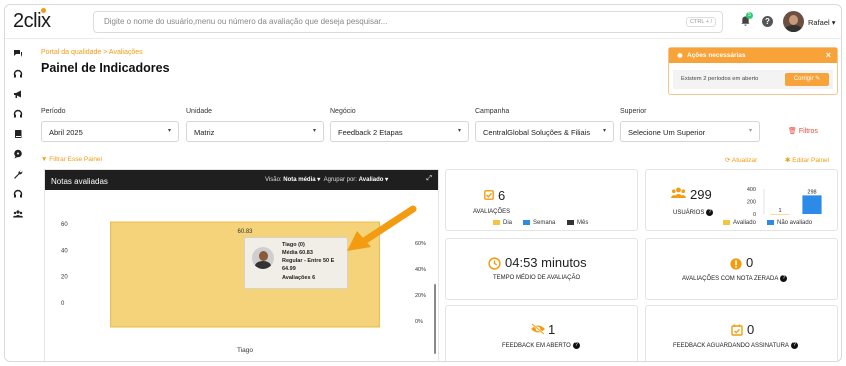  What do you see at coordinates (812, 204) in the screenshot?
I see `mini-bar` at bounding box center [812, 204].